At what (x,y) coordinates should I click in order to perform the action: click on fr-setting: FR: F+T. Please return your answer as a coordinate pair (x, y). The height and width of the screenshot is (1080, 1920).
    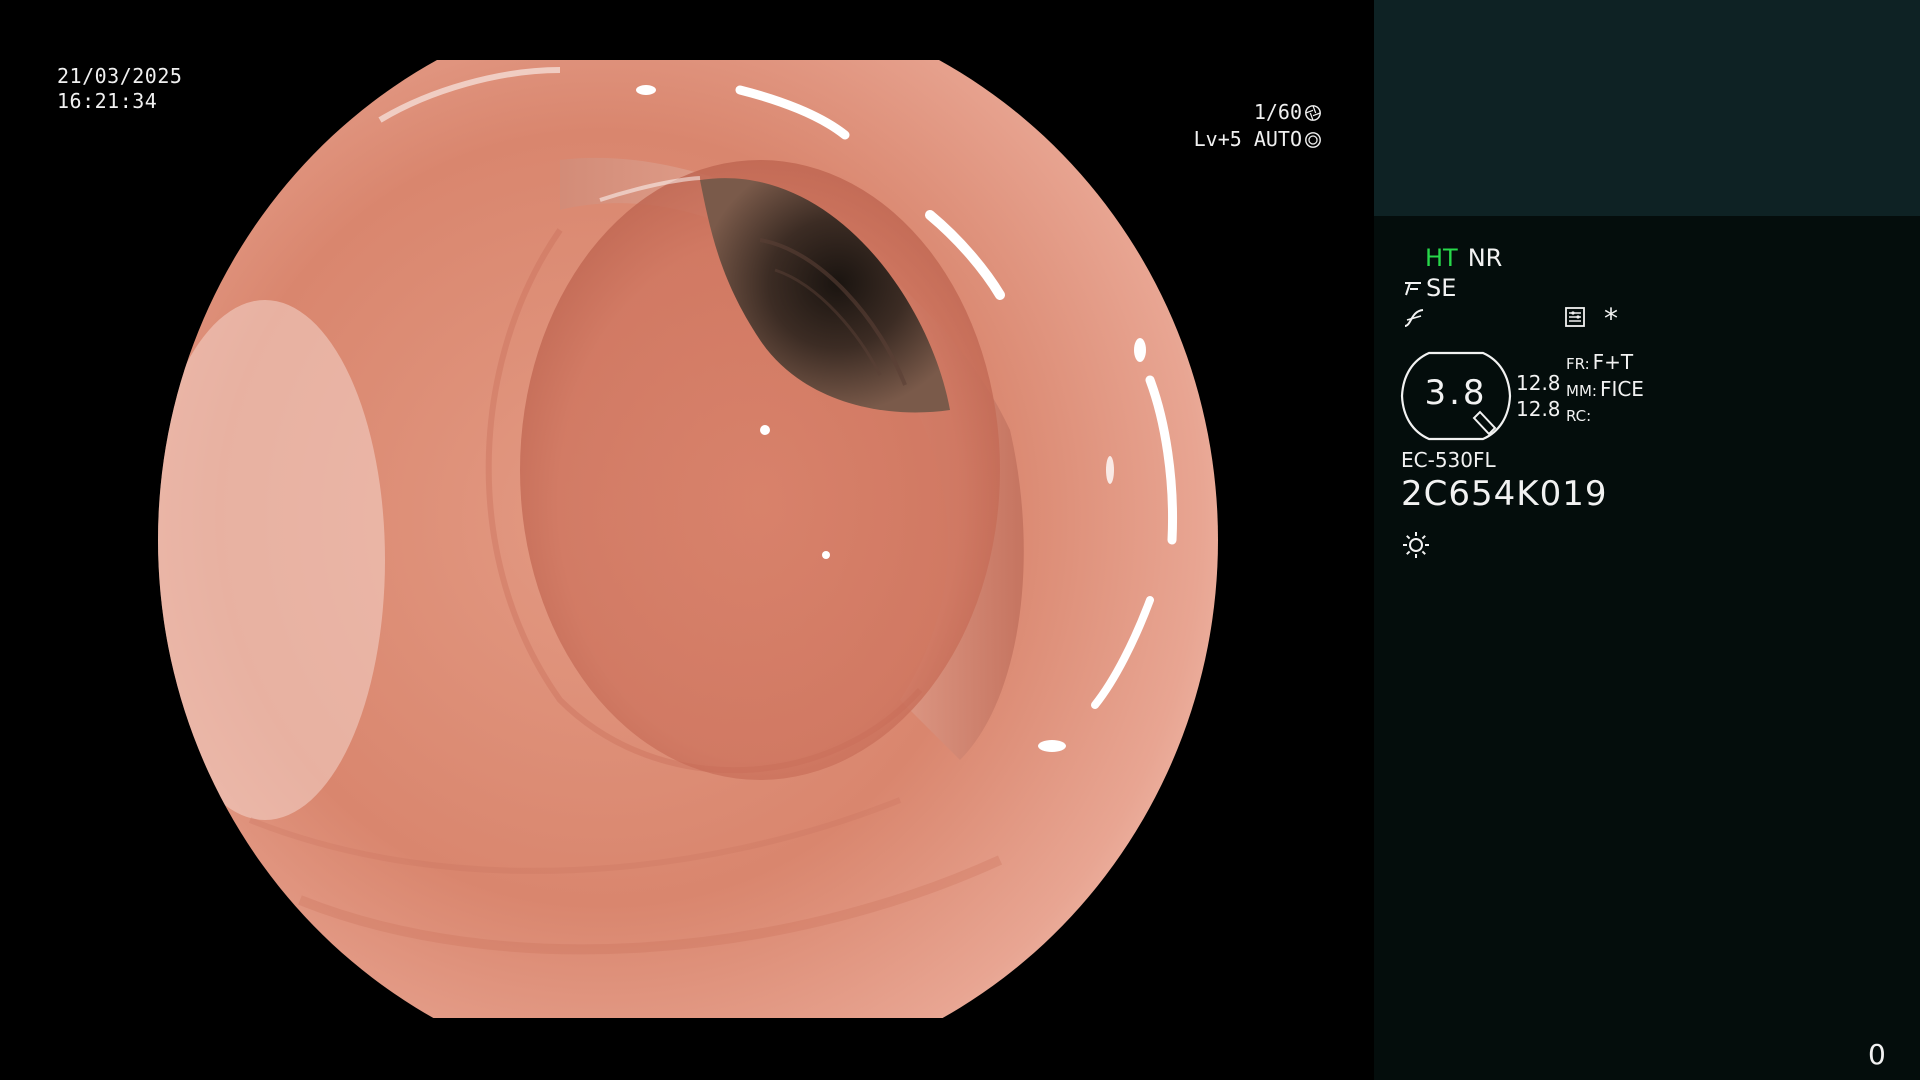
    Looking at the image, I should click on (1605, 363).